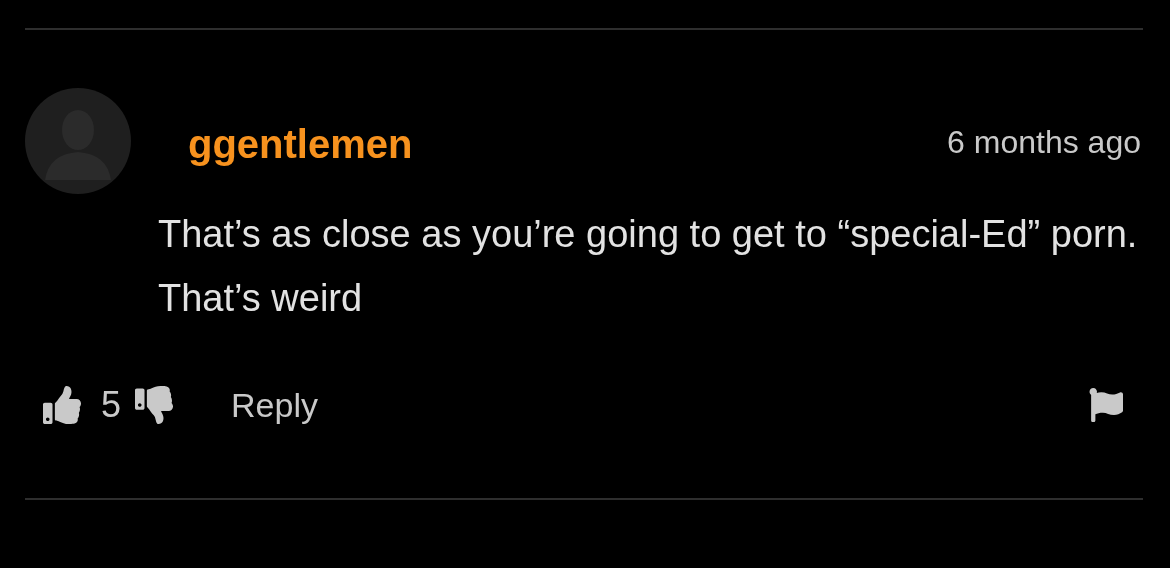 This screenshot has width=1170, height=568. What do you see at coordinates (300, 144) in the screenshot?
I see `username: ggentlemen` at bounding box center [300, 144].